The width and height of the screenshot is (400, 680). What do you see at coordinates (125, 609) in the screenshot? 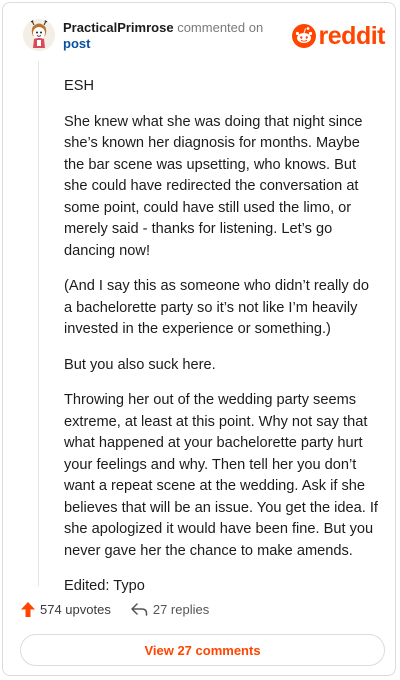
I see `comment-actions: 574 upvotes 27 replies` at bounding box center [125, 609].